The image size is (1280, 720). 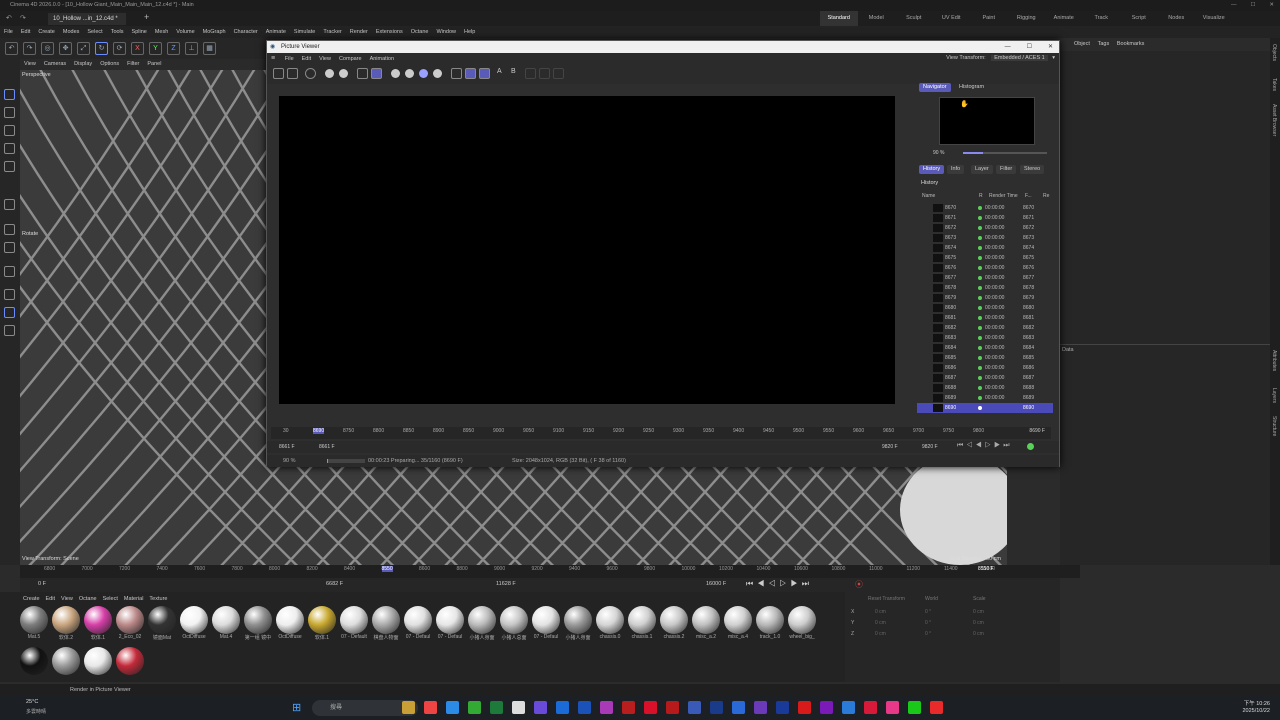 I want to click on points-mode-icon, so click(x=9, y=130).